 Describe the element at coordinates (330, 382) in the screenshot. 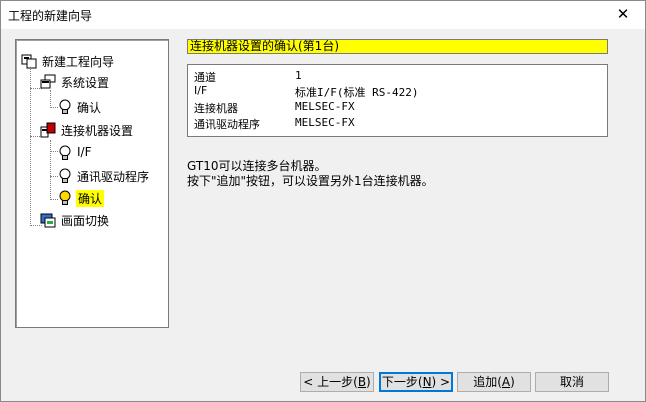

I see `button-label: < 上一步(` at that location.